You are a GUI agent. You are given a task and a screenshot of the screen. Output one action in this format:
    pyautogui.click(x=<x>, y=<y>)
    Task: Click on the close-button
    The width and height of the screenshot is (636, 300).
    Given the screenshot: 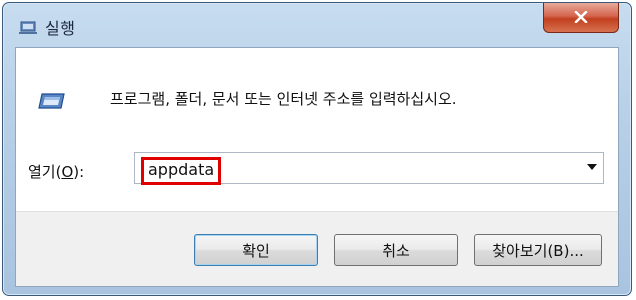 What is the action you would take?
    pyautogui.click(x=581, y=18)
    